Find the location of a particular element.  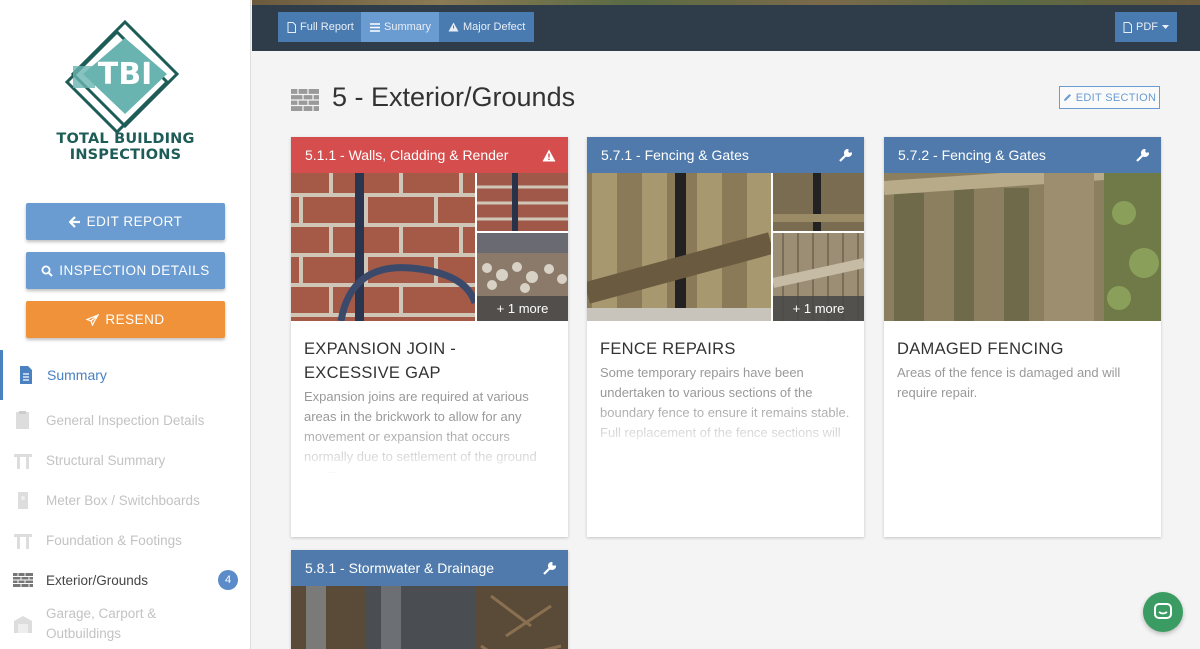

sidebar-item-label: Summary is located at coordinates (77, 375).